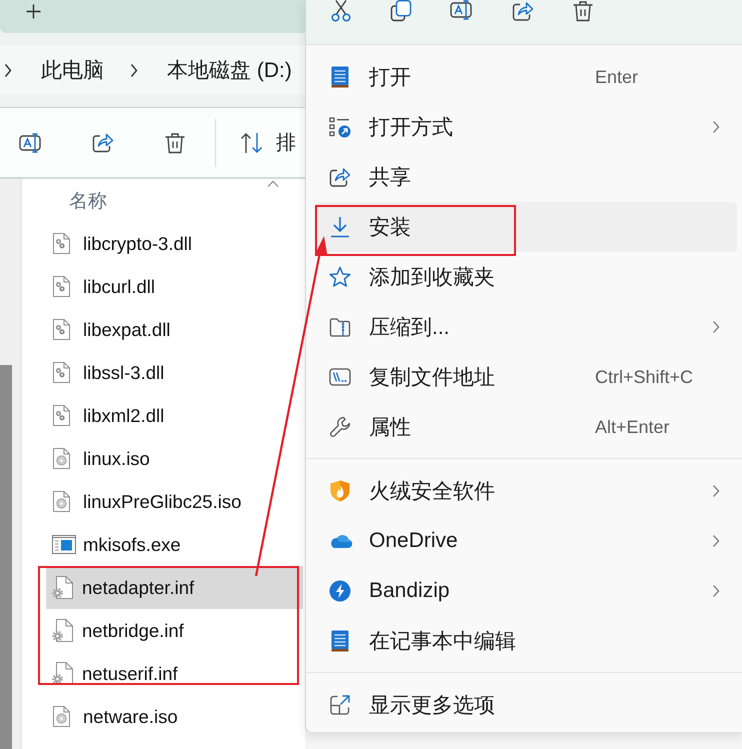 The width and height of the screenshot is (742, 749). Describe the element at coordinates (174, 458) in the screenshot. I see `file-row: linux.iso` at that location.